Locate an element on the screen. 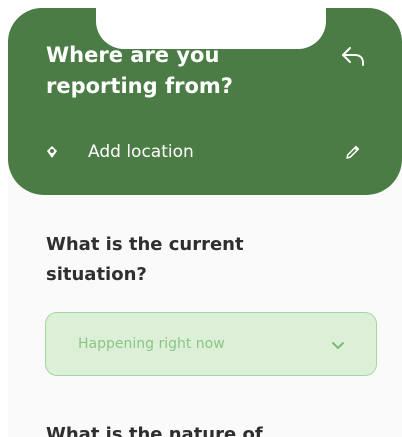  pencil-icon is located at coordinates (353, 152).